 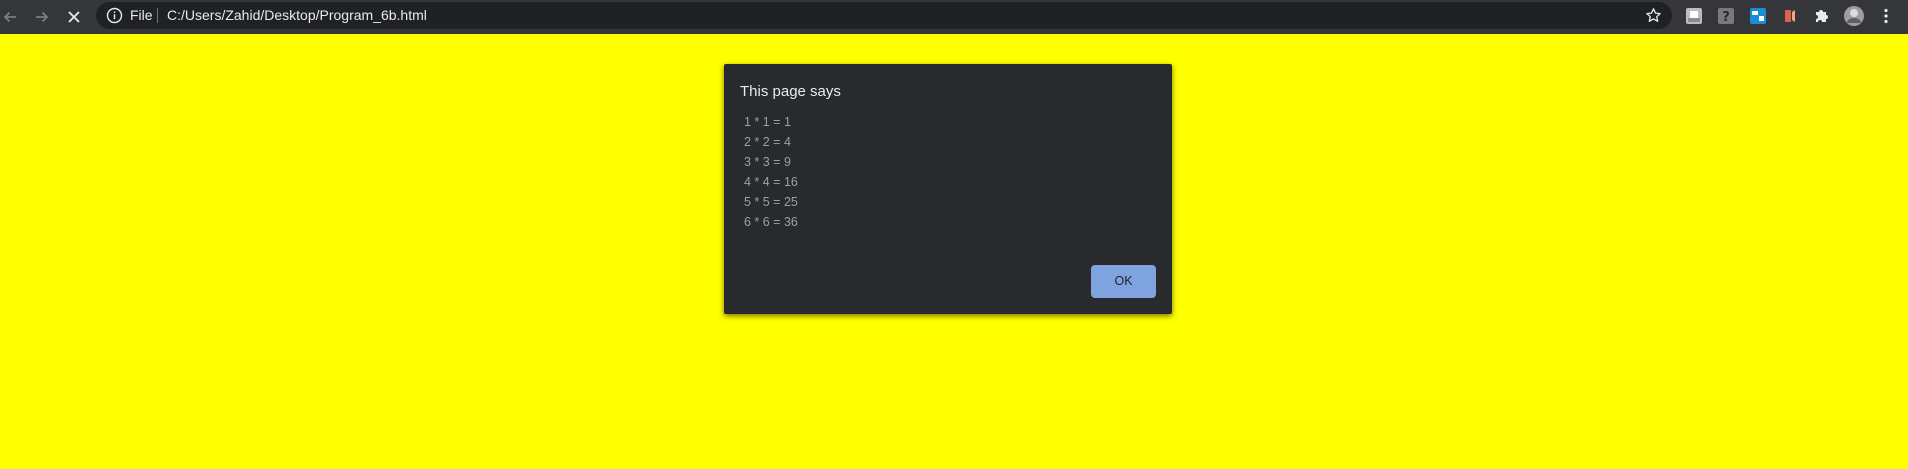 I want to click on stop-loading-icon, so click(x=74, y=17).